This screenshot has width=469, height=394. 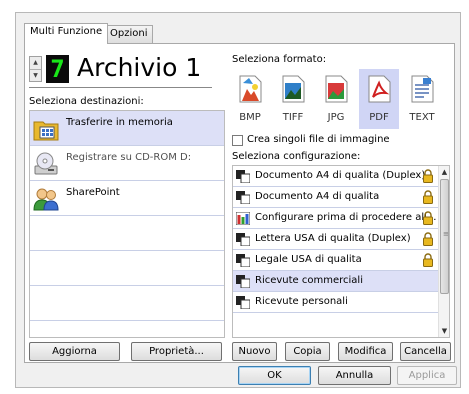 What do you see at coordinates (74, 351) in the screenshot?
I see `refresh-button: Aggiorna` at bounding box center [74, 351].